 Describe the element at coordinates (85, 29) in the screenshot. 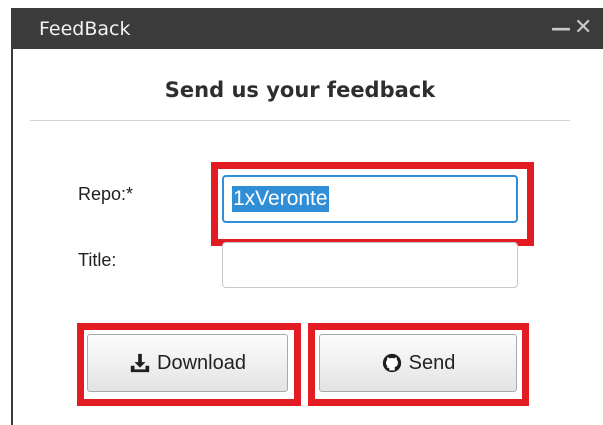

I see `window-title: FeedBack` at that location.